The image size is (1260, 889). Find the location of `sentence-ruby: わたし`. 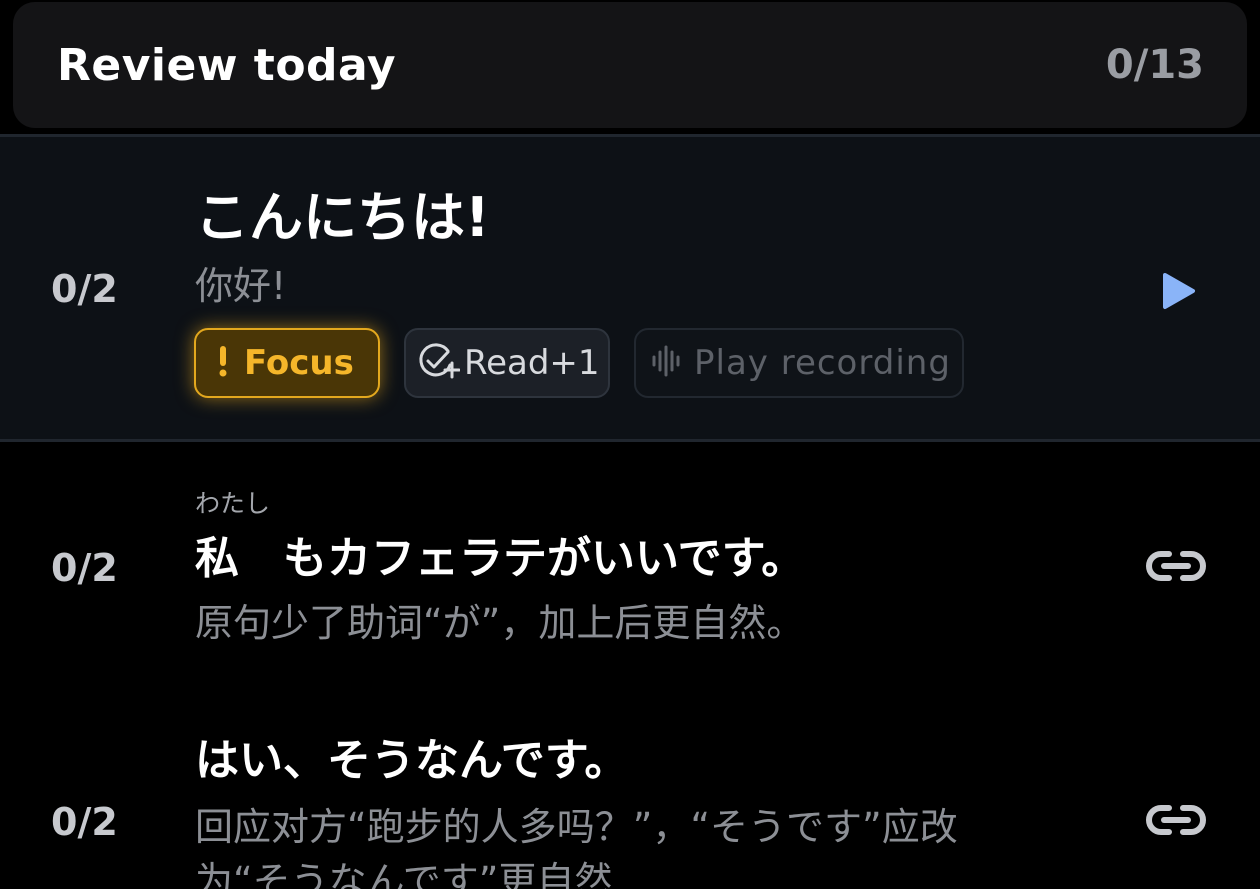

sentence-ruby: わたし is located at coordinates (233, 503).